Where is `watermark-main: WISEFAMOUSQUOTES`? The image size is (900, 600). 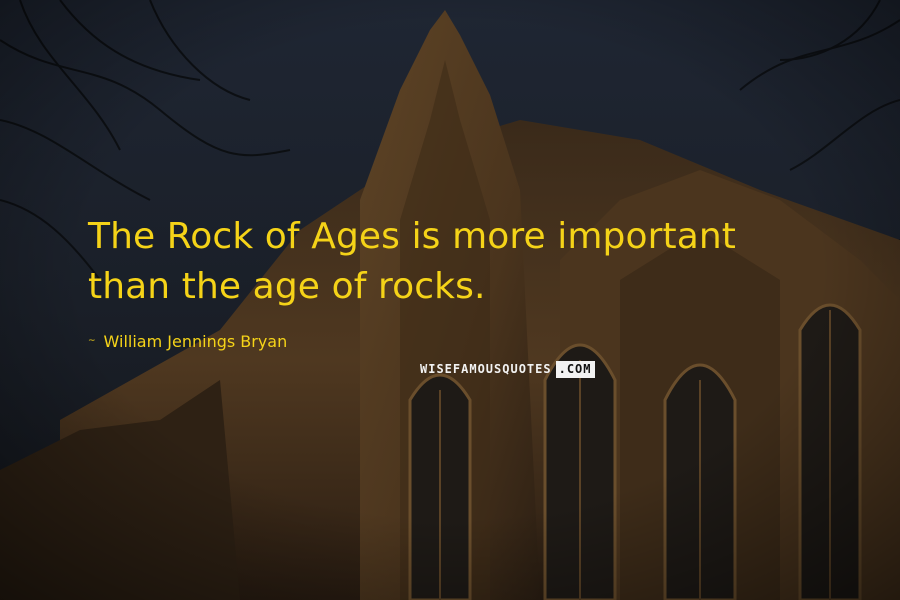 watermark-main: WISEFAMOUSQUOTES is located at coordinates (486, 369).